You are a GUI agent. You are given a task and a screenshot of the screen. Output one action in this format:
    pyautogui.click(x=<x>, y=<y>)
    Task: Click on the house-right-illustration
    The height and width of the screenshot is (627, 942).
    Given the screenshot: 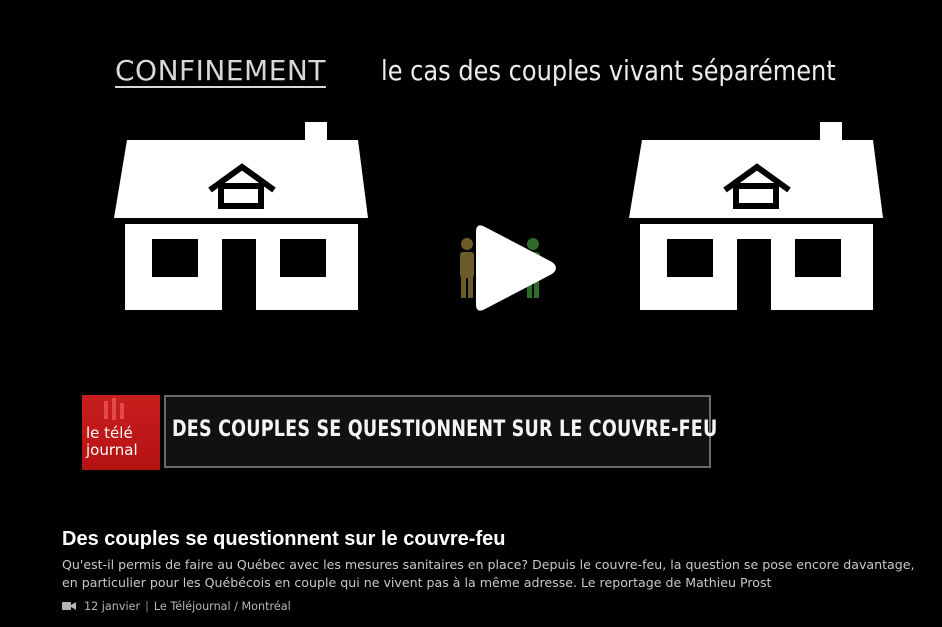 What is the action you would take?
    pyautogui.click(x=756, y=216)
    